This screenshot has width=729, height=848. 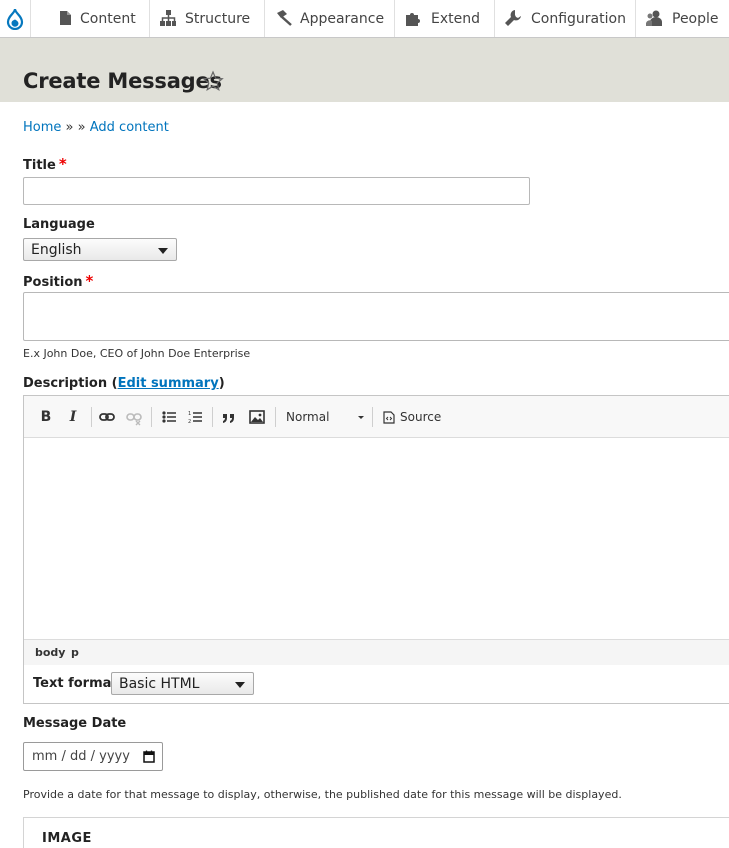 I want to click on blockquote-icon, so click(x=229, y=417).